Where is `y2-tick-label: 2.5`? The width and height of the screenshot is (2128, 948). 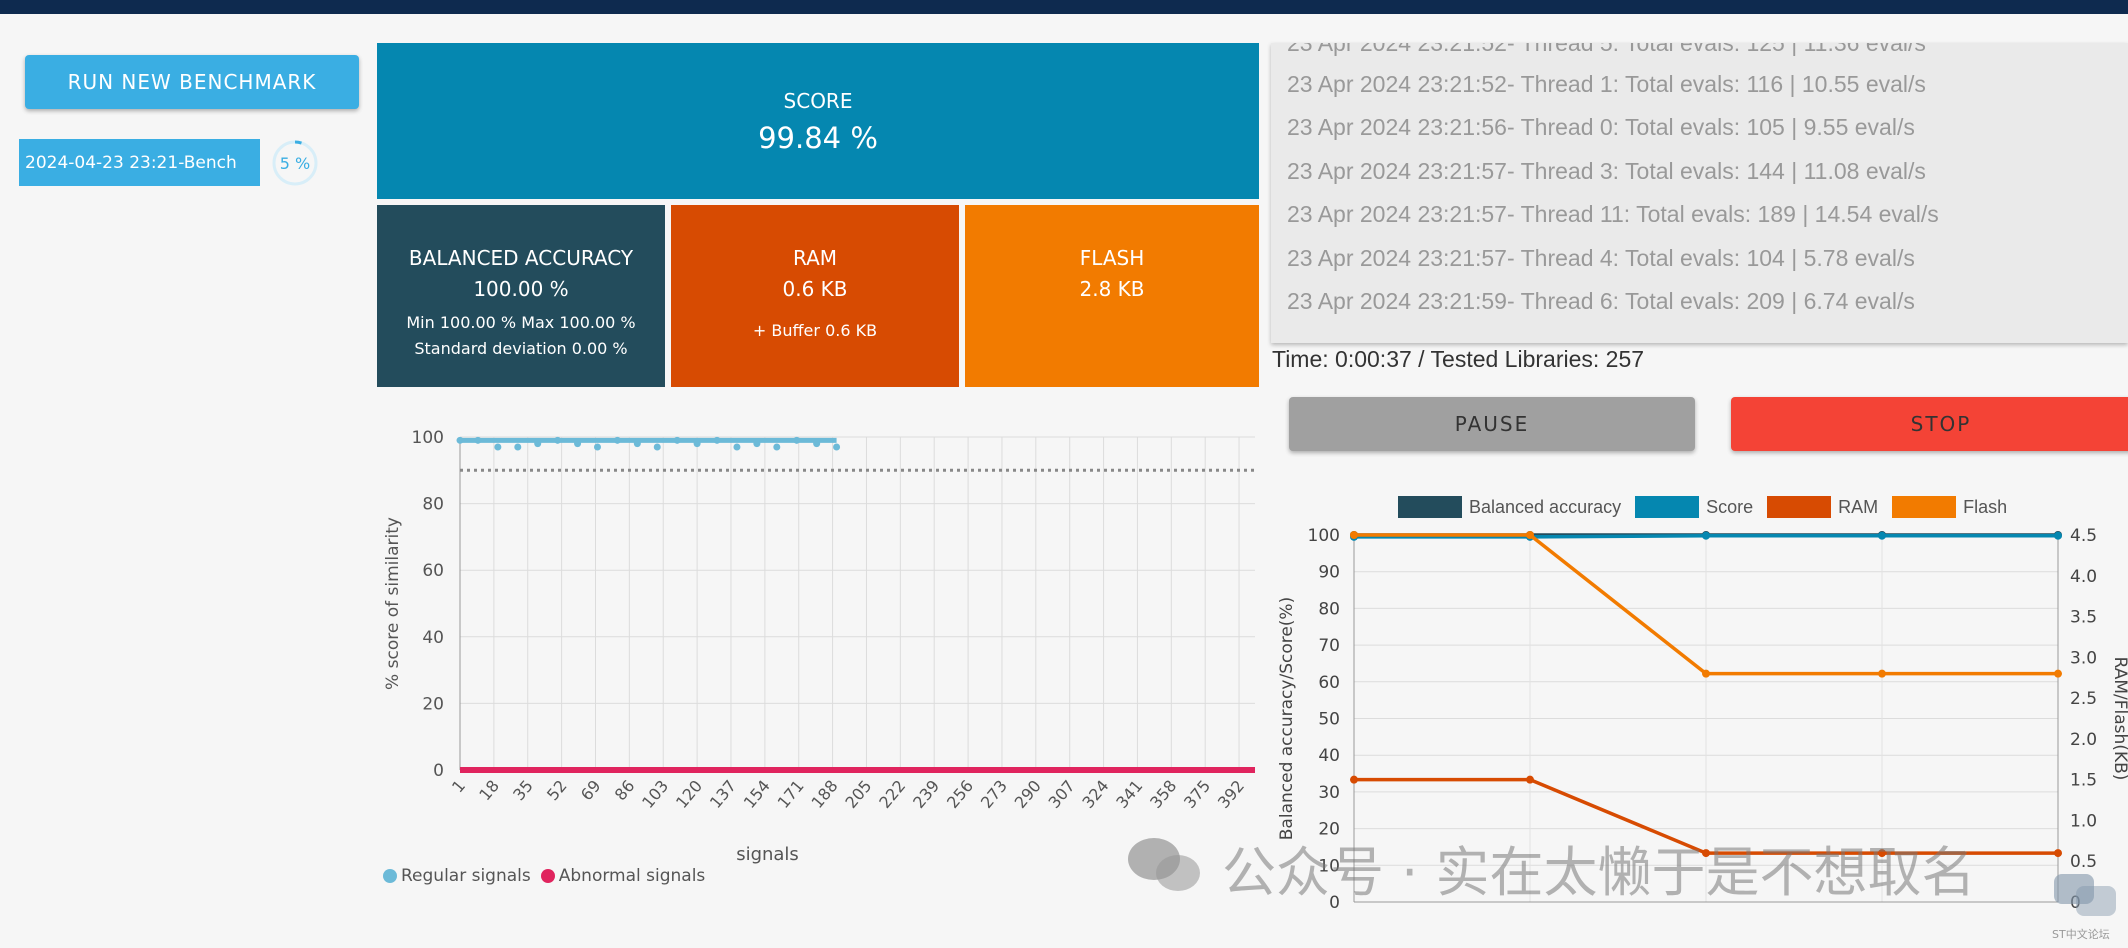 y2-tick-label: 2.5 is located at coordinates (2083, 699).